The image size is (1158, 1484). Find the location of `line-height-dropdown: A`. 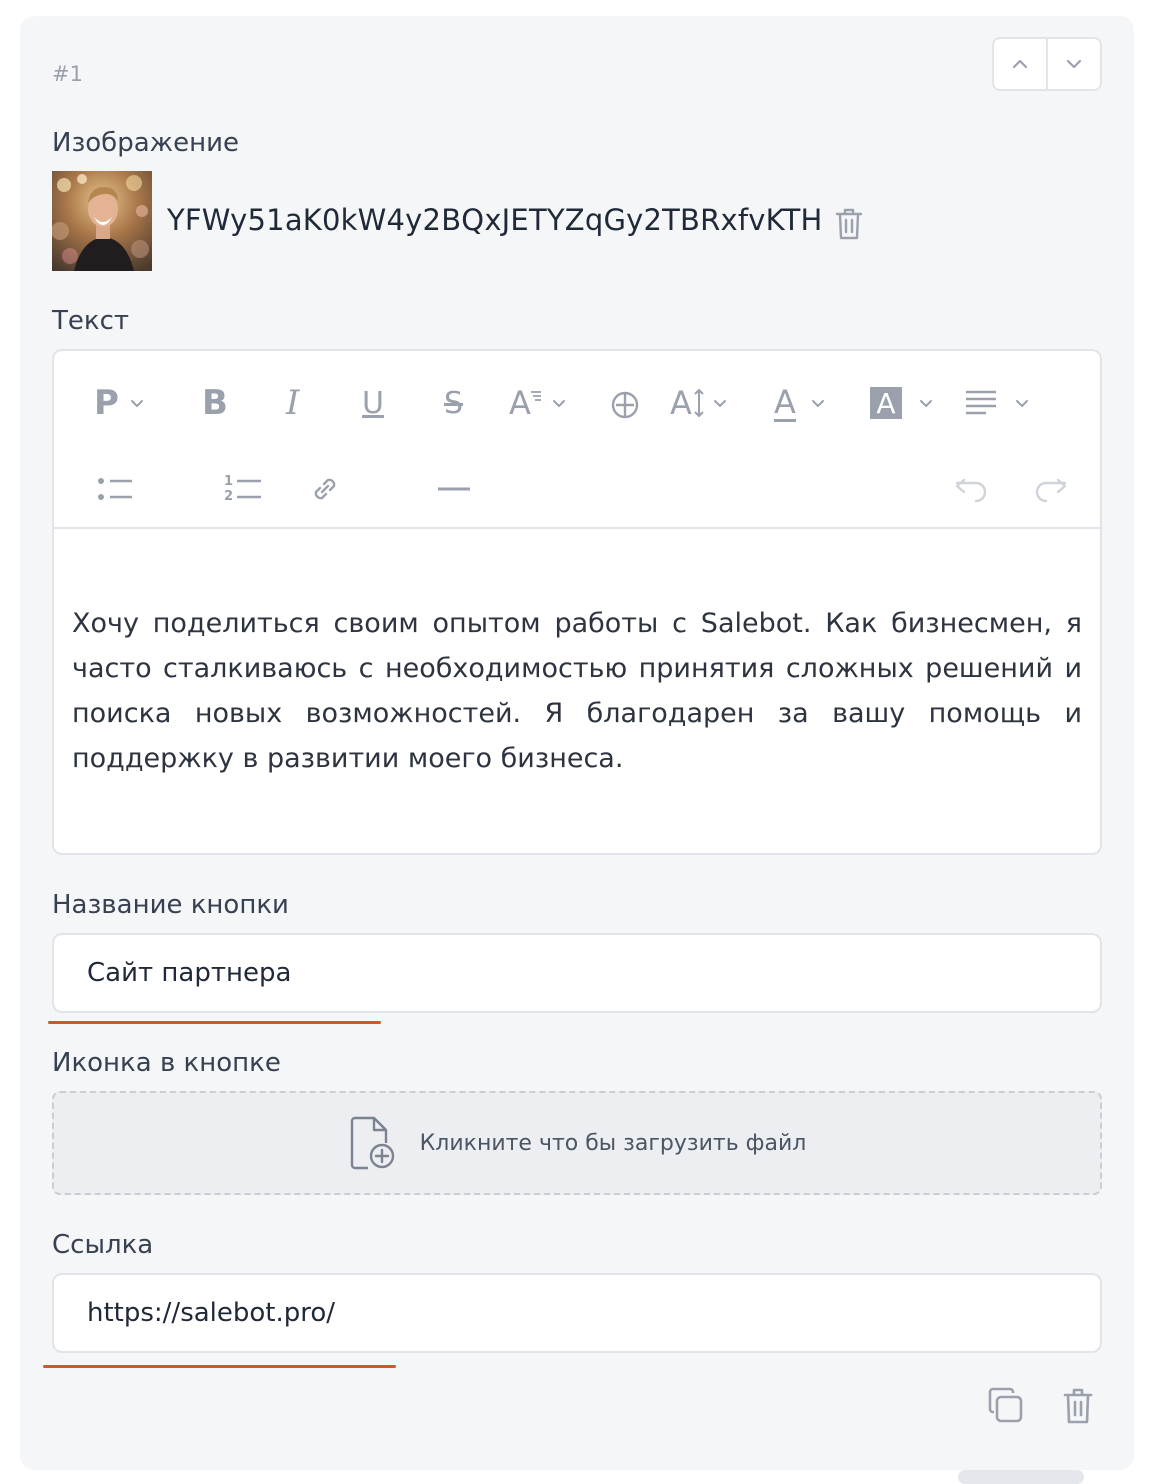

line-height-dropdown: A is located at coordinates (700, 403).